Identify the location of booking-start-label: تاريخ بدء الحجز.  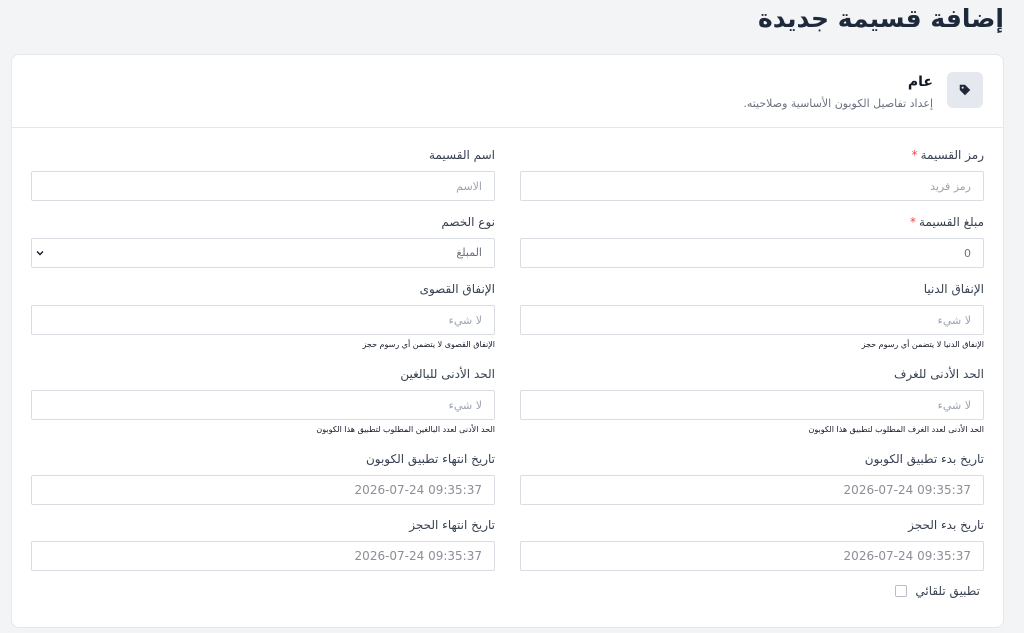
(946, 525).